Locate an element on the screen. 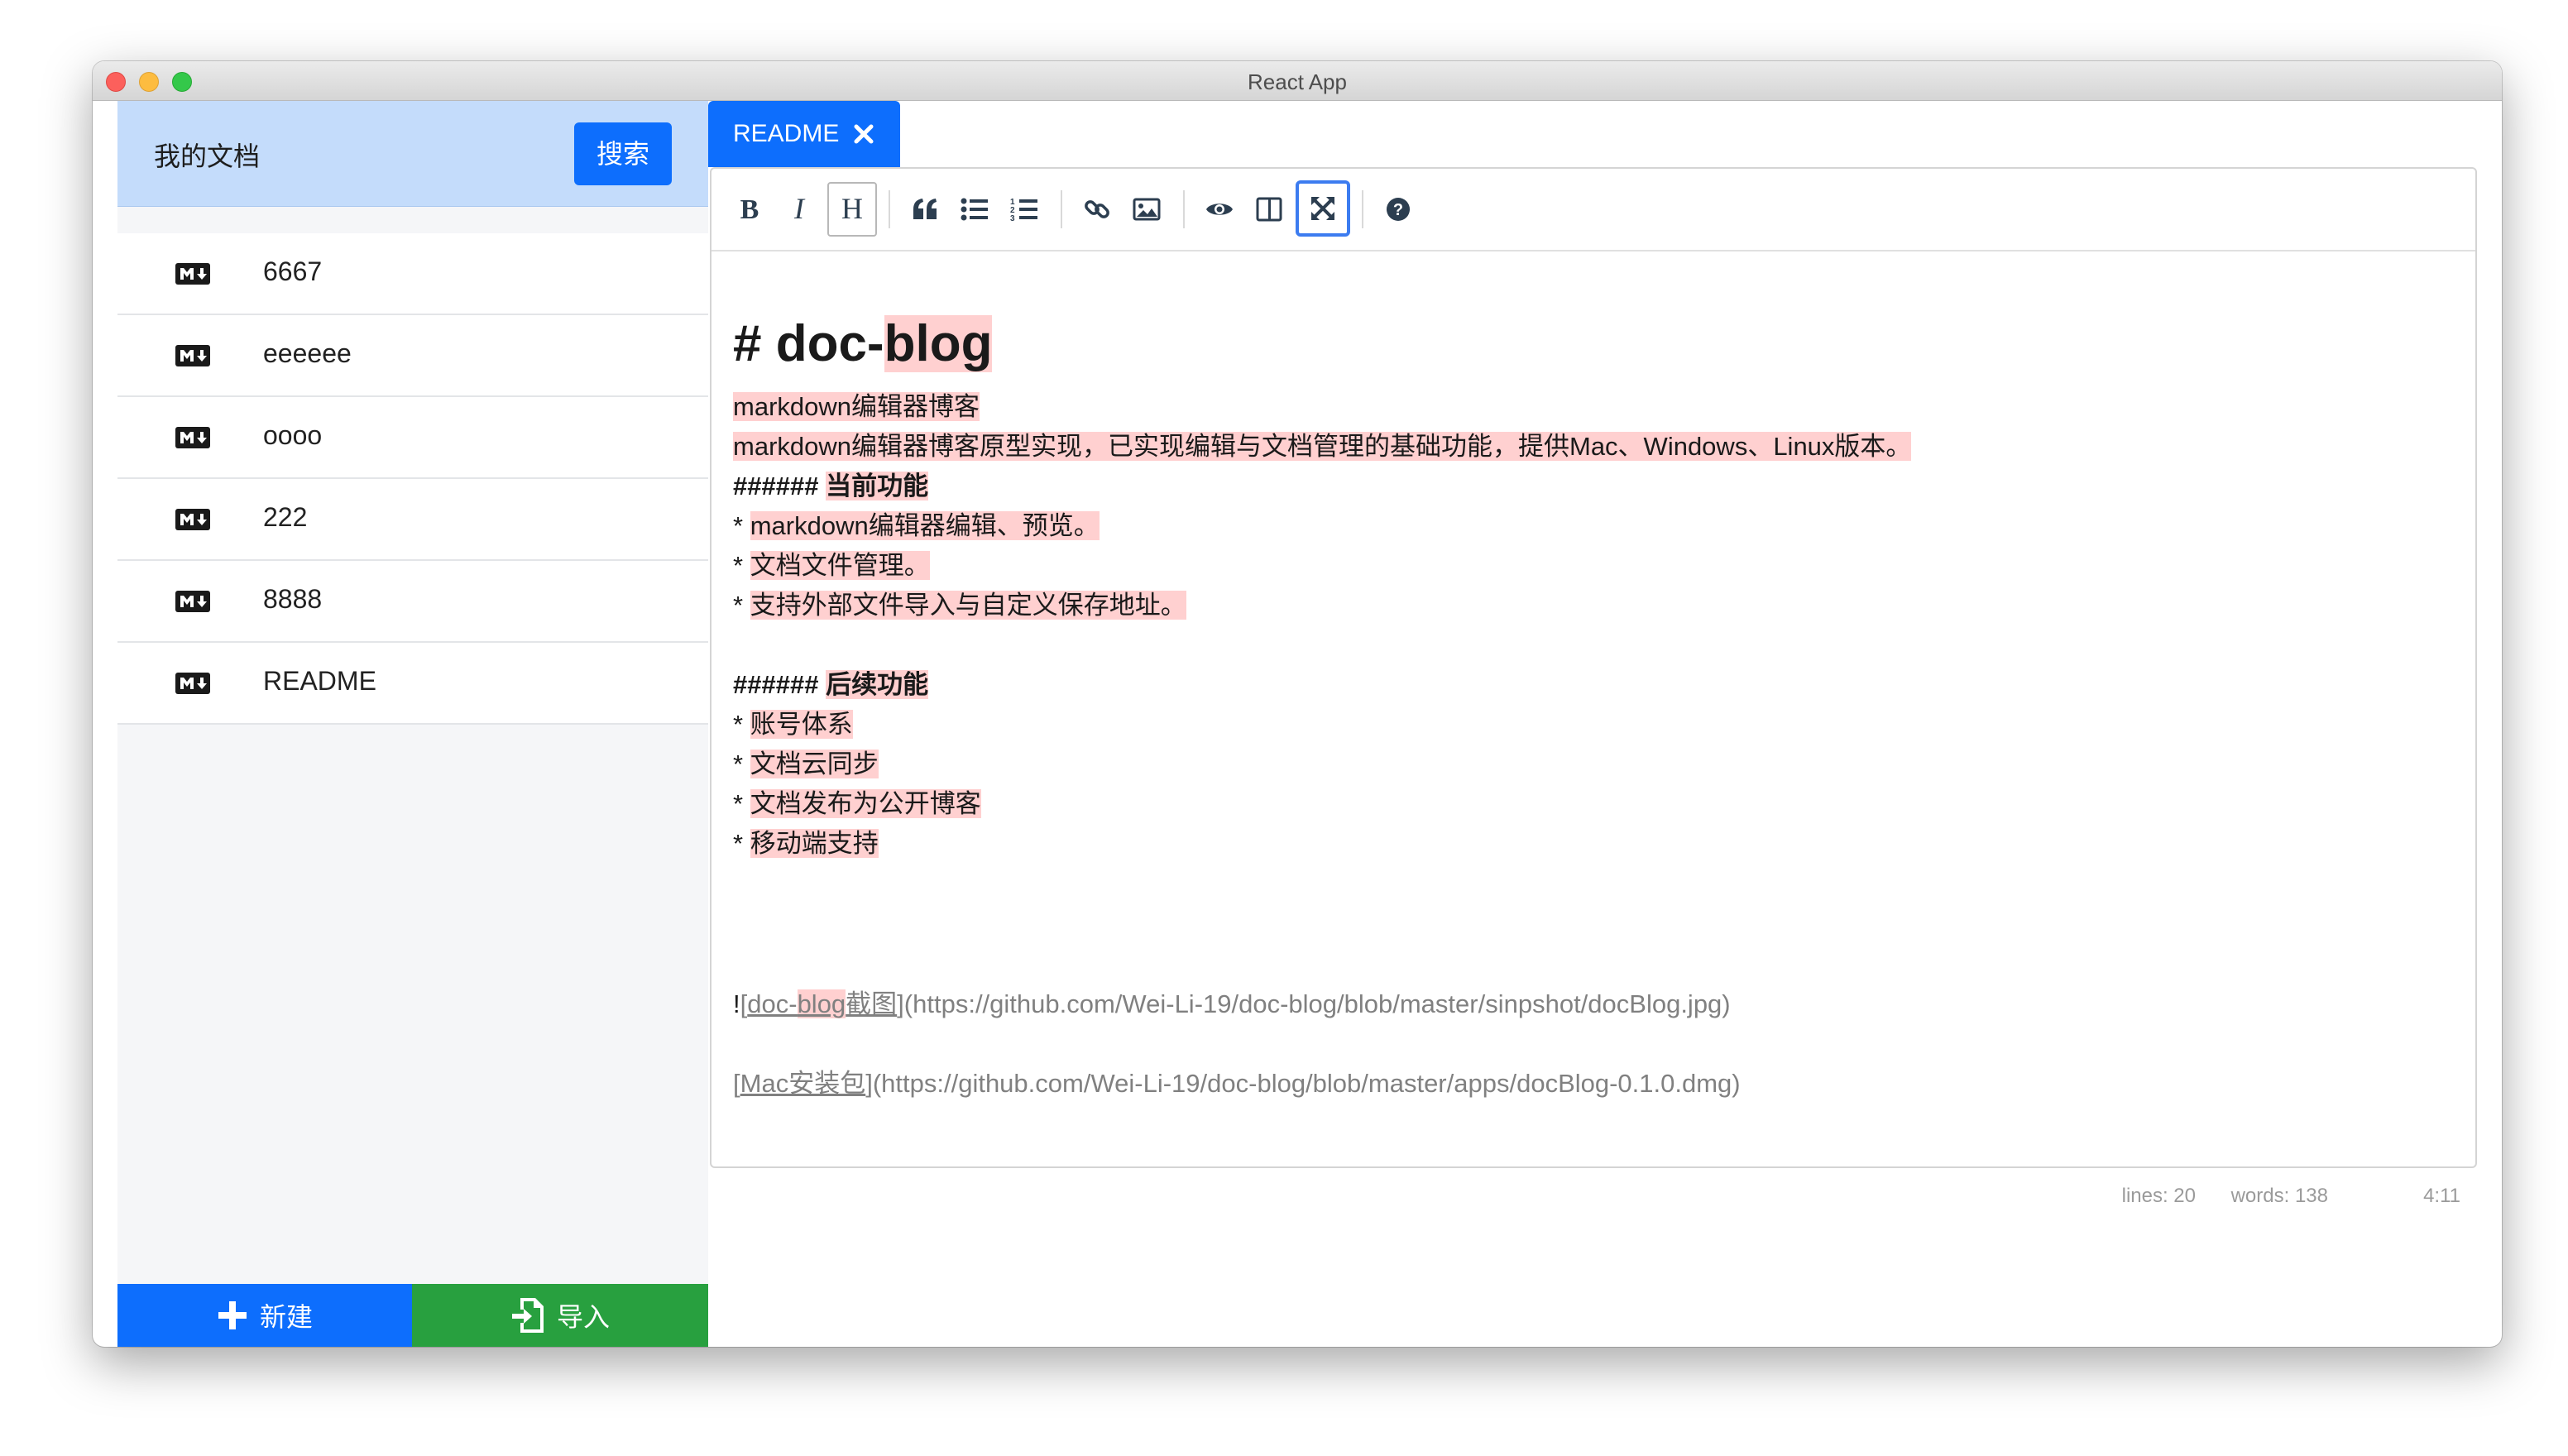  heading-prefix: # doc- is located at coordinates (808, 343).